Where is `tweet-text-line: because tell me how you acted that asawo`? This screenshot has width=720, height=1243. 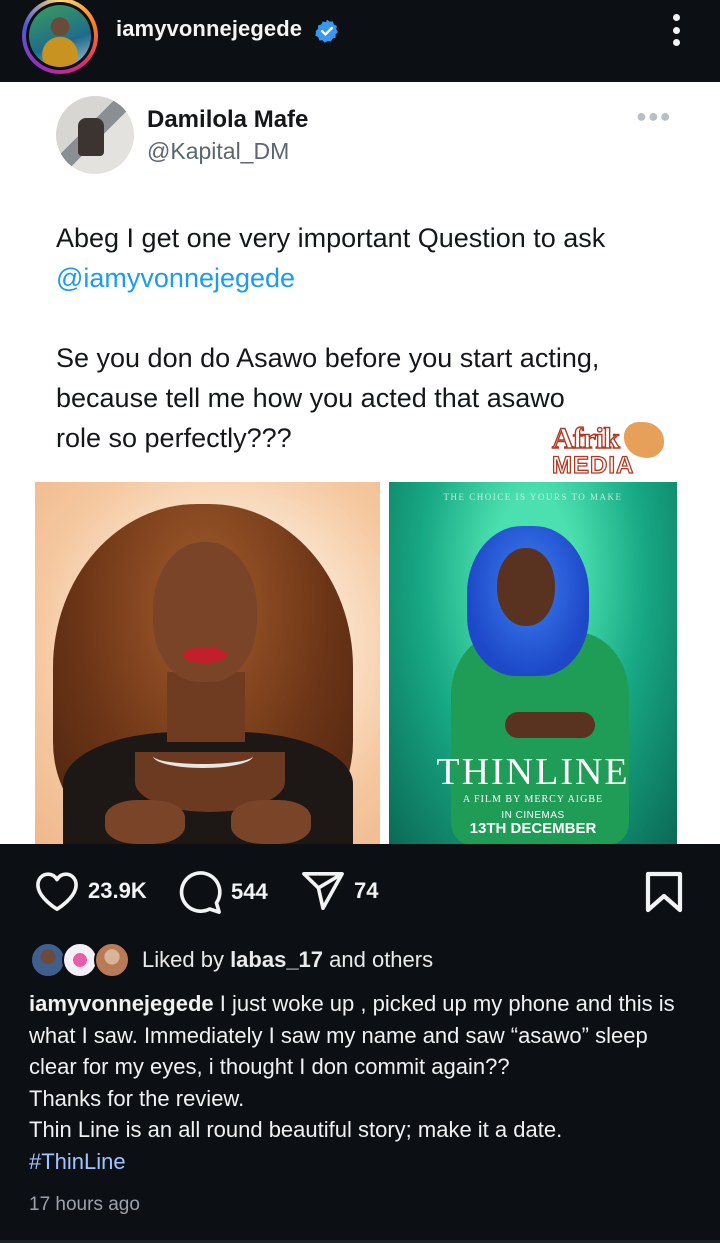
tweet-text-line: because tell me how you acted that asawo is located at coordinates (310, 398).